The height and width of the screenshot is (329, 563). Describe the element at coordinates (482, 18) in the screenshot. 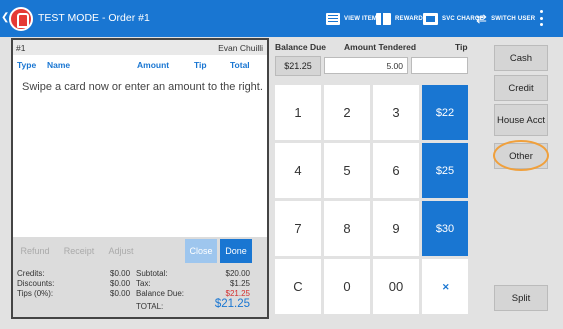

I see `shuffle-icon: ⇄` at that location.